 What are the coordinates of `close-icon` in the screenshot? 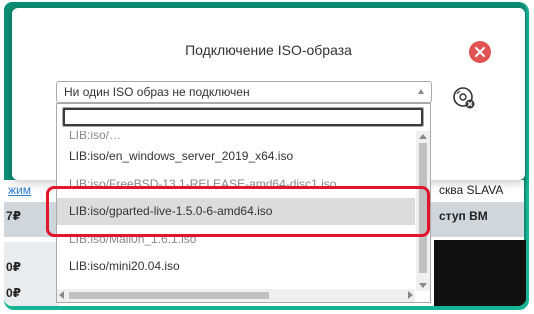 It's located at (480, 52).